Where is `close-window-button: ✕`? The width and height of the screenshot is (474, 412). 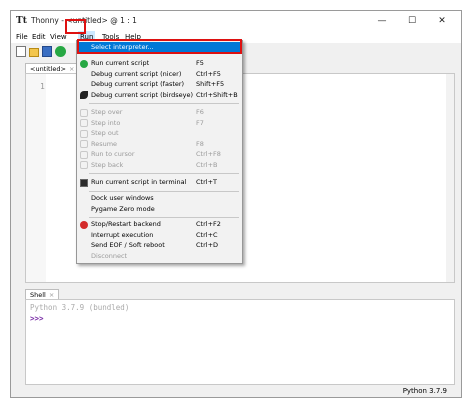 close-window-button: ✕ is located at coordinates (442, 21).